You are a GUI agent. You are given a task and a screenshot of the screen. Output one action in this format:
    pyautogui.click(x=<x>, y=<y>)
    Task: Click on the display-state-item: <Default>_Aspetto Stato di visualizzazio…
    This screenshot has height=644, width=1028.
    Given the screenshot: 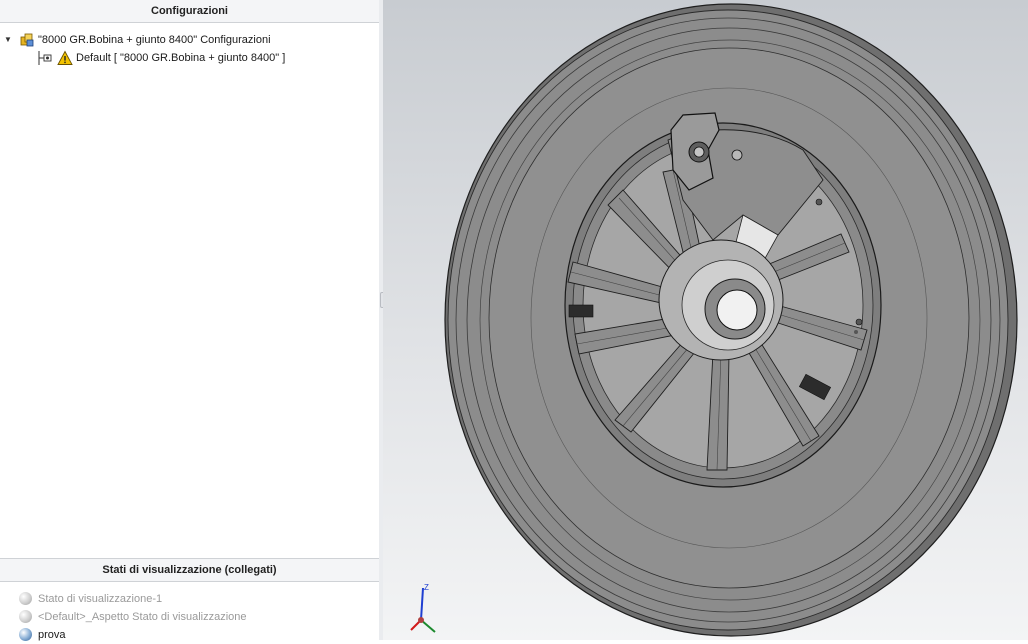 What is the action you would take?
    pyautogui.click(x=189, y=617)
    